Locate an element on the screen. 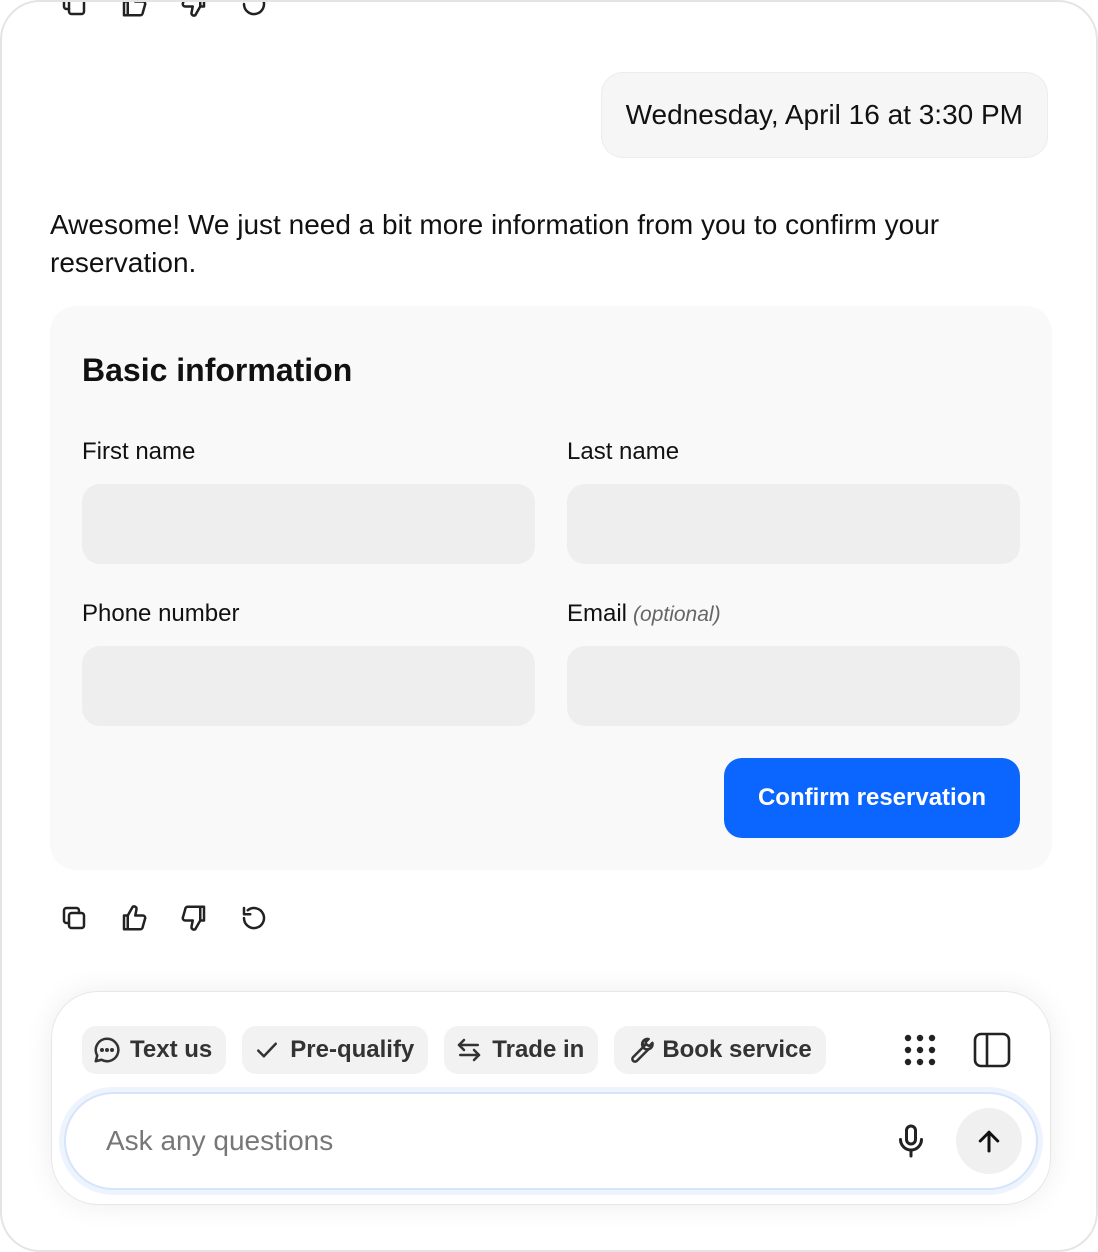 The width and height of the screenshot is (1098, 1252). ask-input is located at coordinates (486, 1141).